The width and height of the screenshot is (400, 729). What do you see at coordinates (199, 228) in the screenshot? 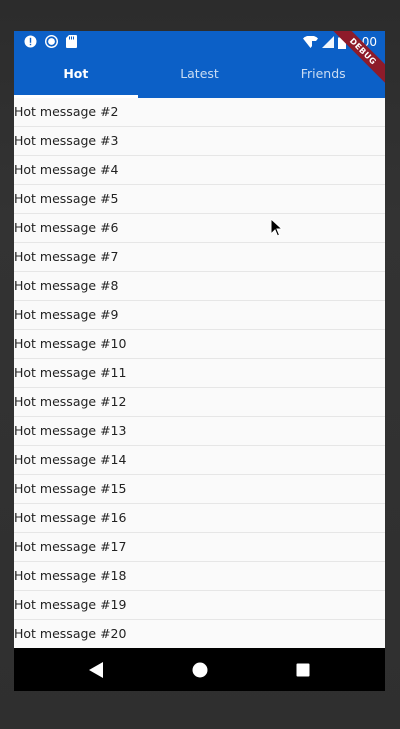
I see `list-item: Hot message #6` at bounding box center [199, 228].